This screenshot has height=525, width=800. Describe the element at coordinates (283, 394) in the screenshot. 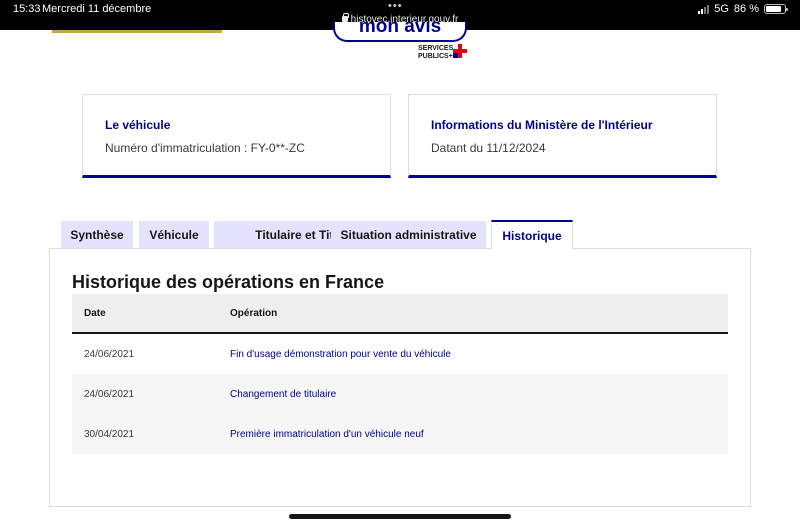

I see `row-operation: Changement de titulaire` at that location.